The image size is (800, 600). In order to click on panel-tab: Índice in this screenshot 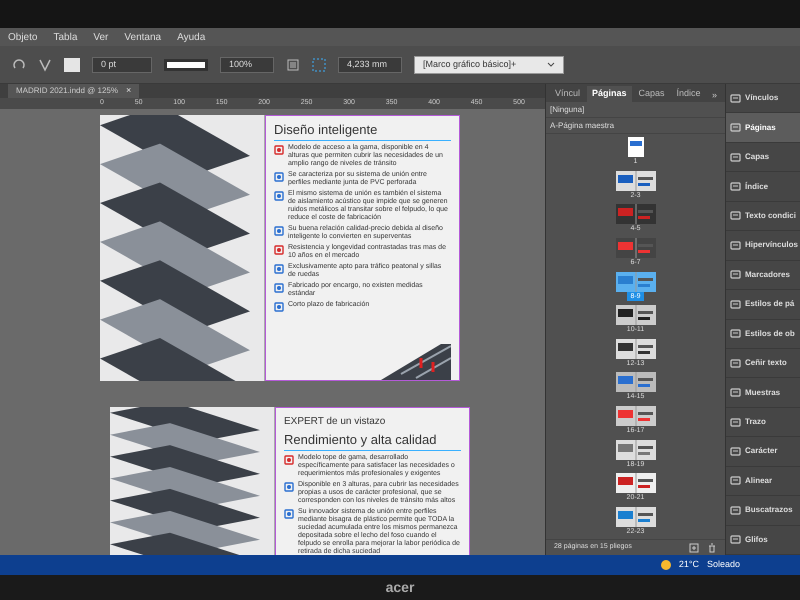, I will do `click(689, 94)`.